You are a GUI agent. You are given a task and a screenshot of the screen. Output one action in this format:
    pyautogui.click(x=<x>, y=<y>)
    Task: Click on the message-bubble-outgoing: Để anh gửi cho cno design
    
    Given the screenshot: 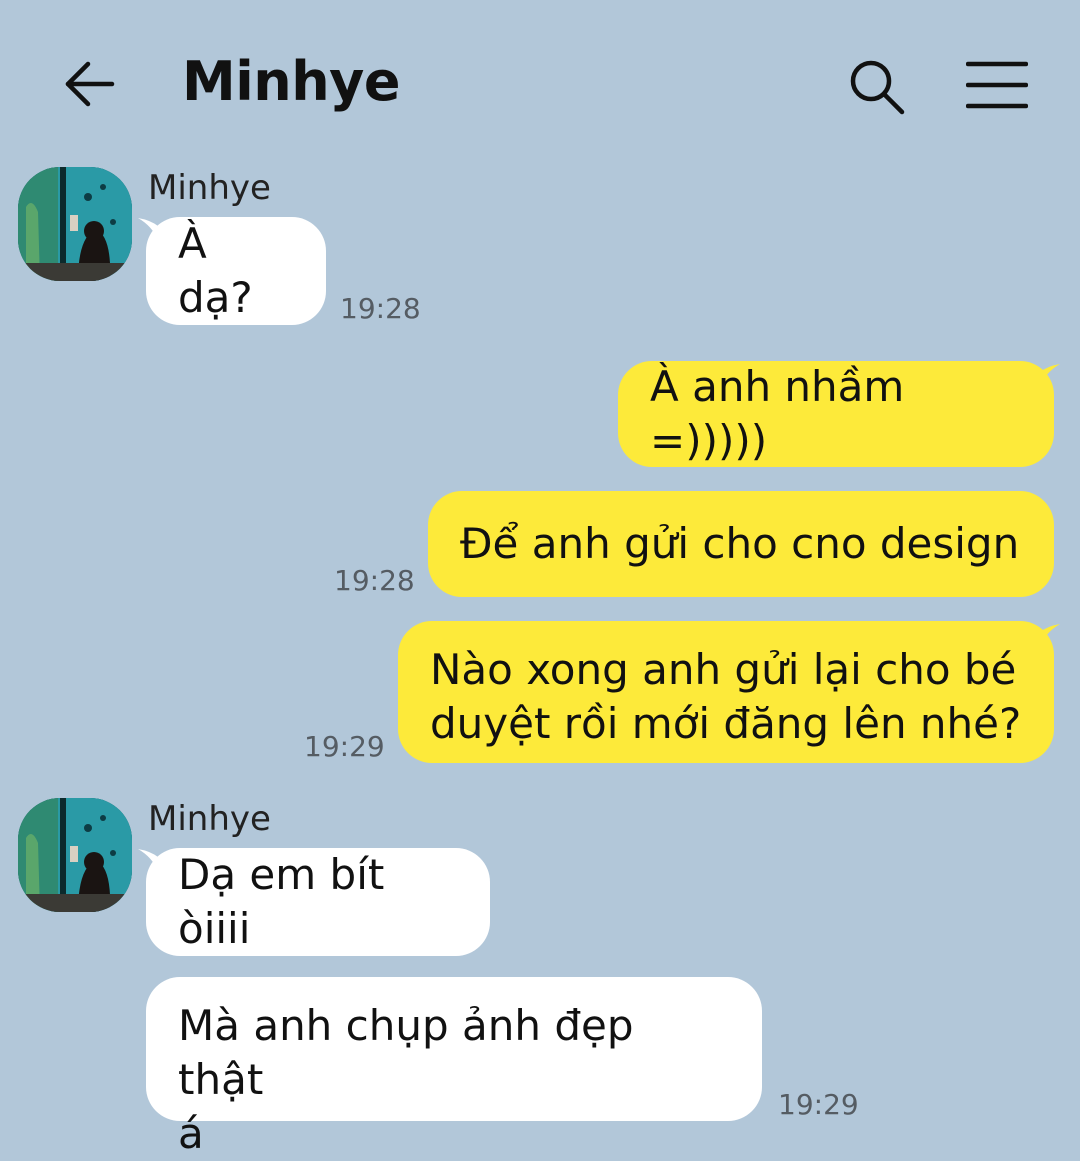 What is the action you would take?
    pyautogui.click(x=741, y=544)
    